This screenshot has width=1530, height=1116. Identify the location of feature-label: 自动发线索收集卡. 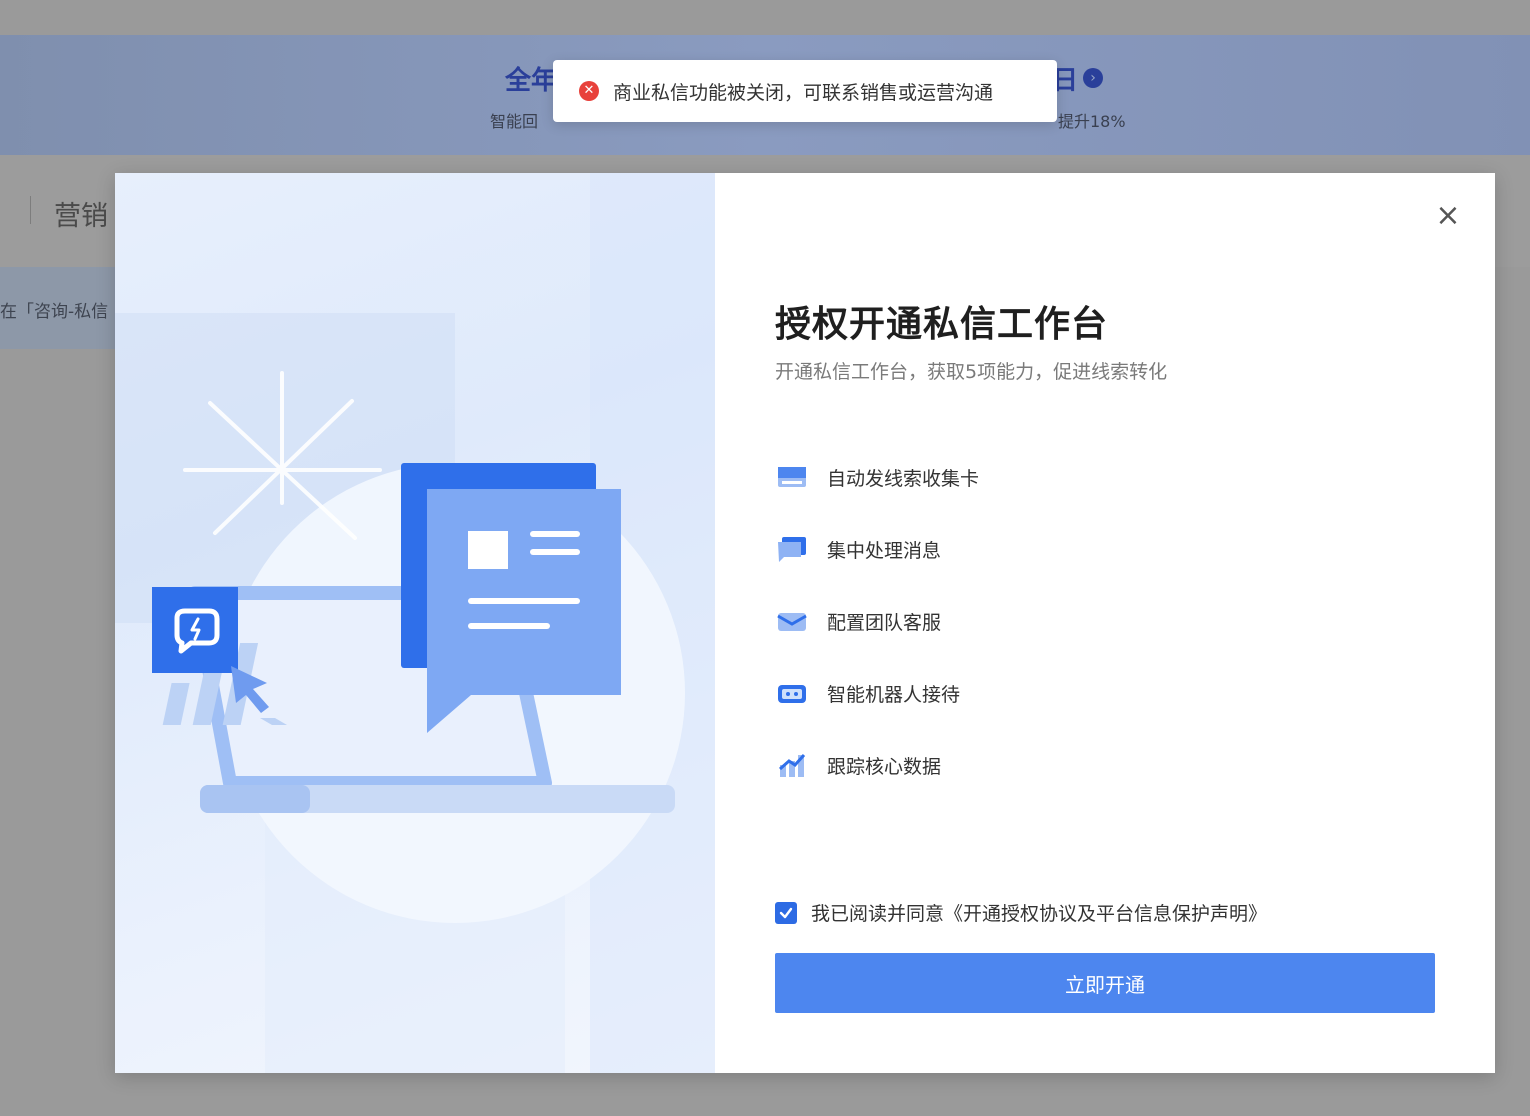
(903, 478).